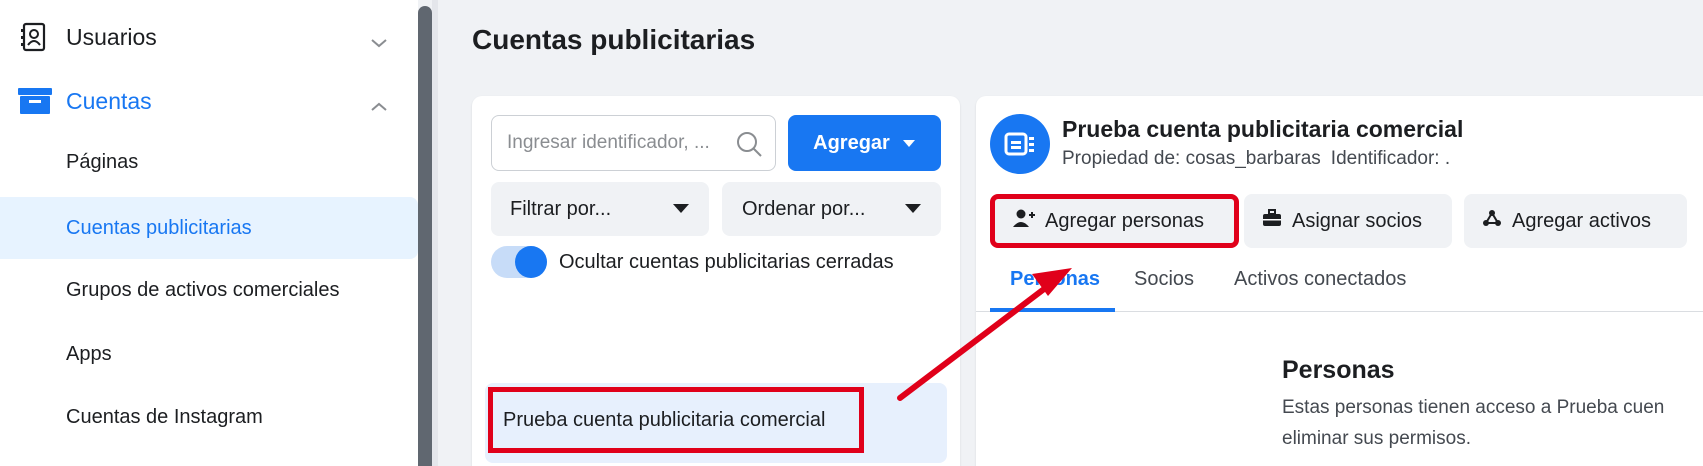 The width and height of the screenshot is (1703, 466). Describe the element at coordinates (111, 36) in the screenshot. I see `sidebar-item-label: Usuarios` at that location.